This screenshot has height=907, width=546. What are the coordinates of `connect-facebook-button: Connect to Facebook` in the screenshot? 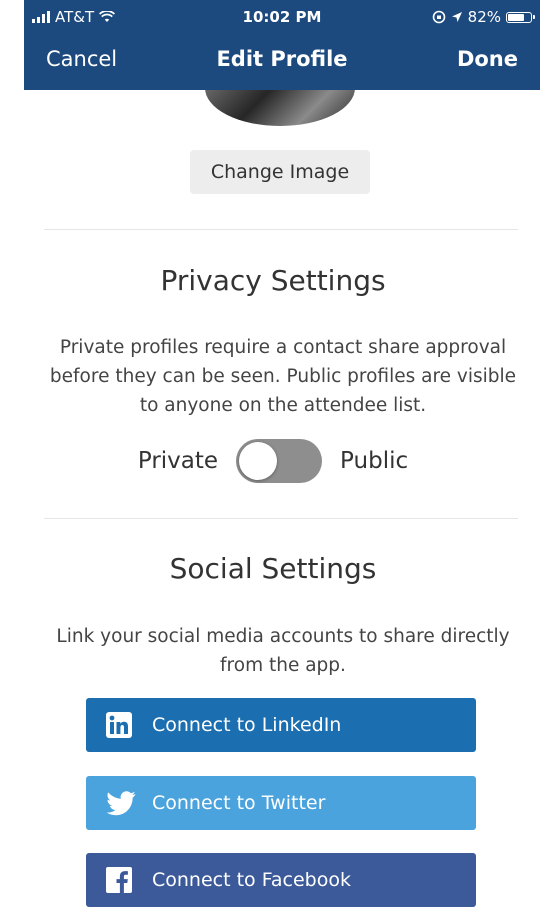 It's located at (281, 880).